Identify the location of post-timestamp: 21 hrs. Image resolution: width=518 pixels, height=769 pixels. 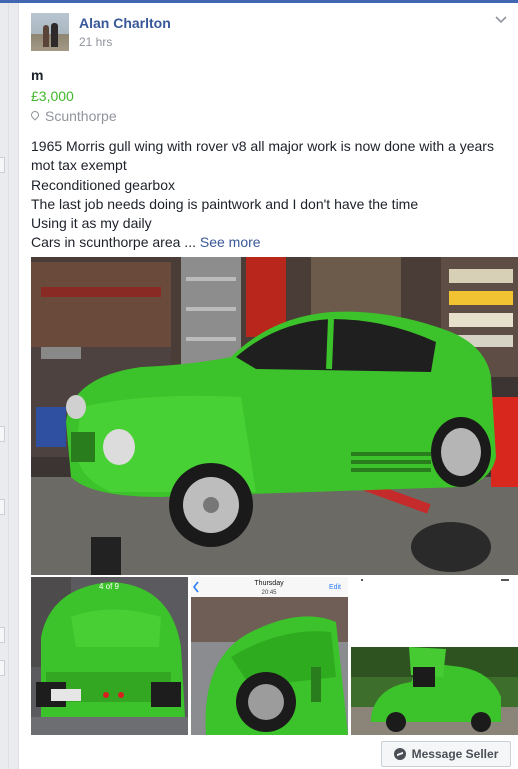
(95, 42).